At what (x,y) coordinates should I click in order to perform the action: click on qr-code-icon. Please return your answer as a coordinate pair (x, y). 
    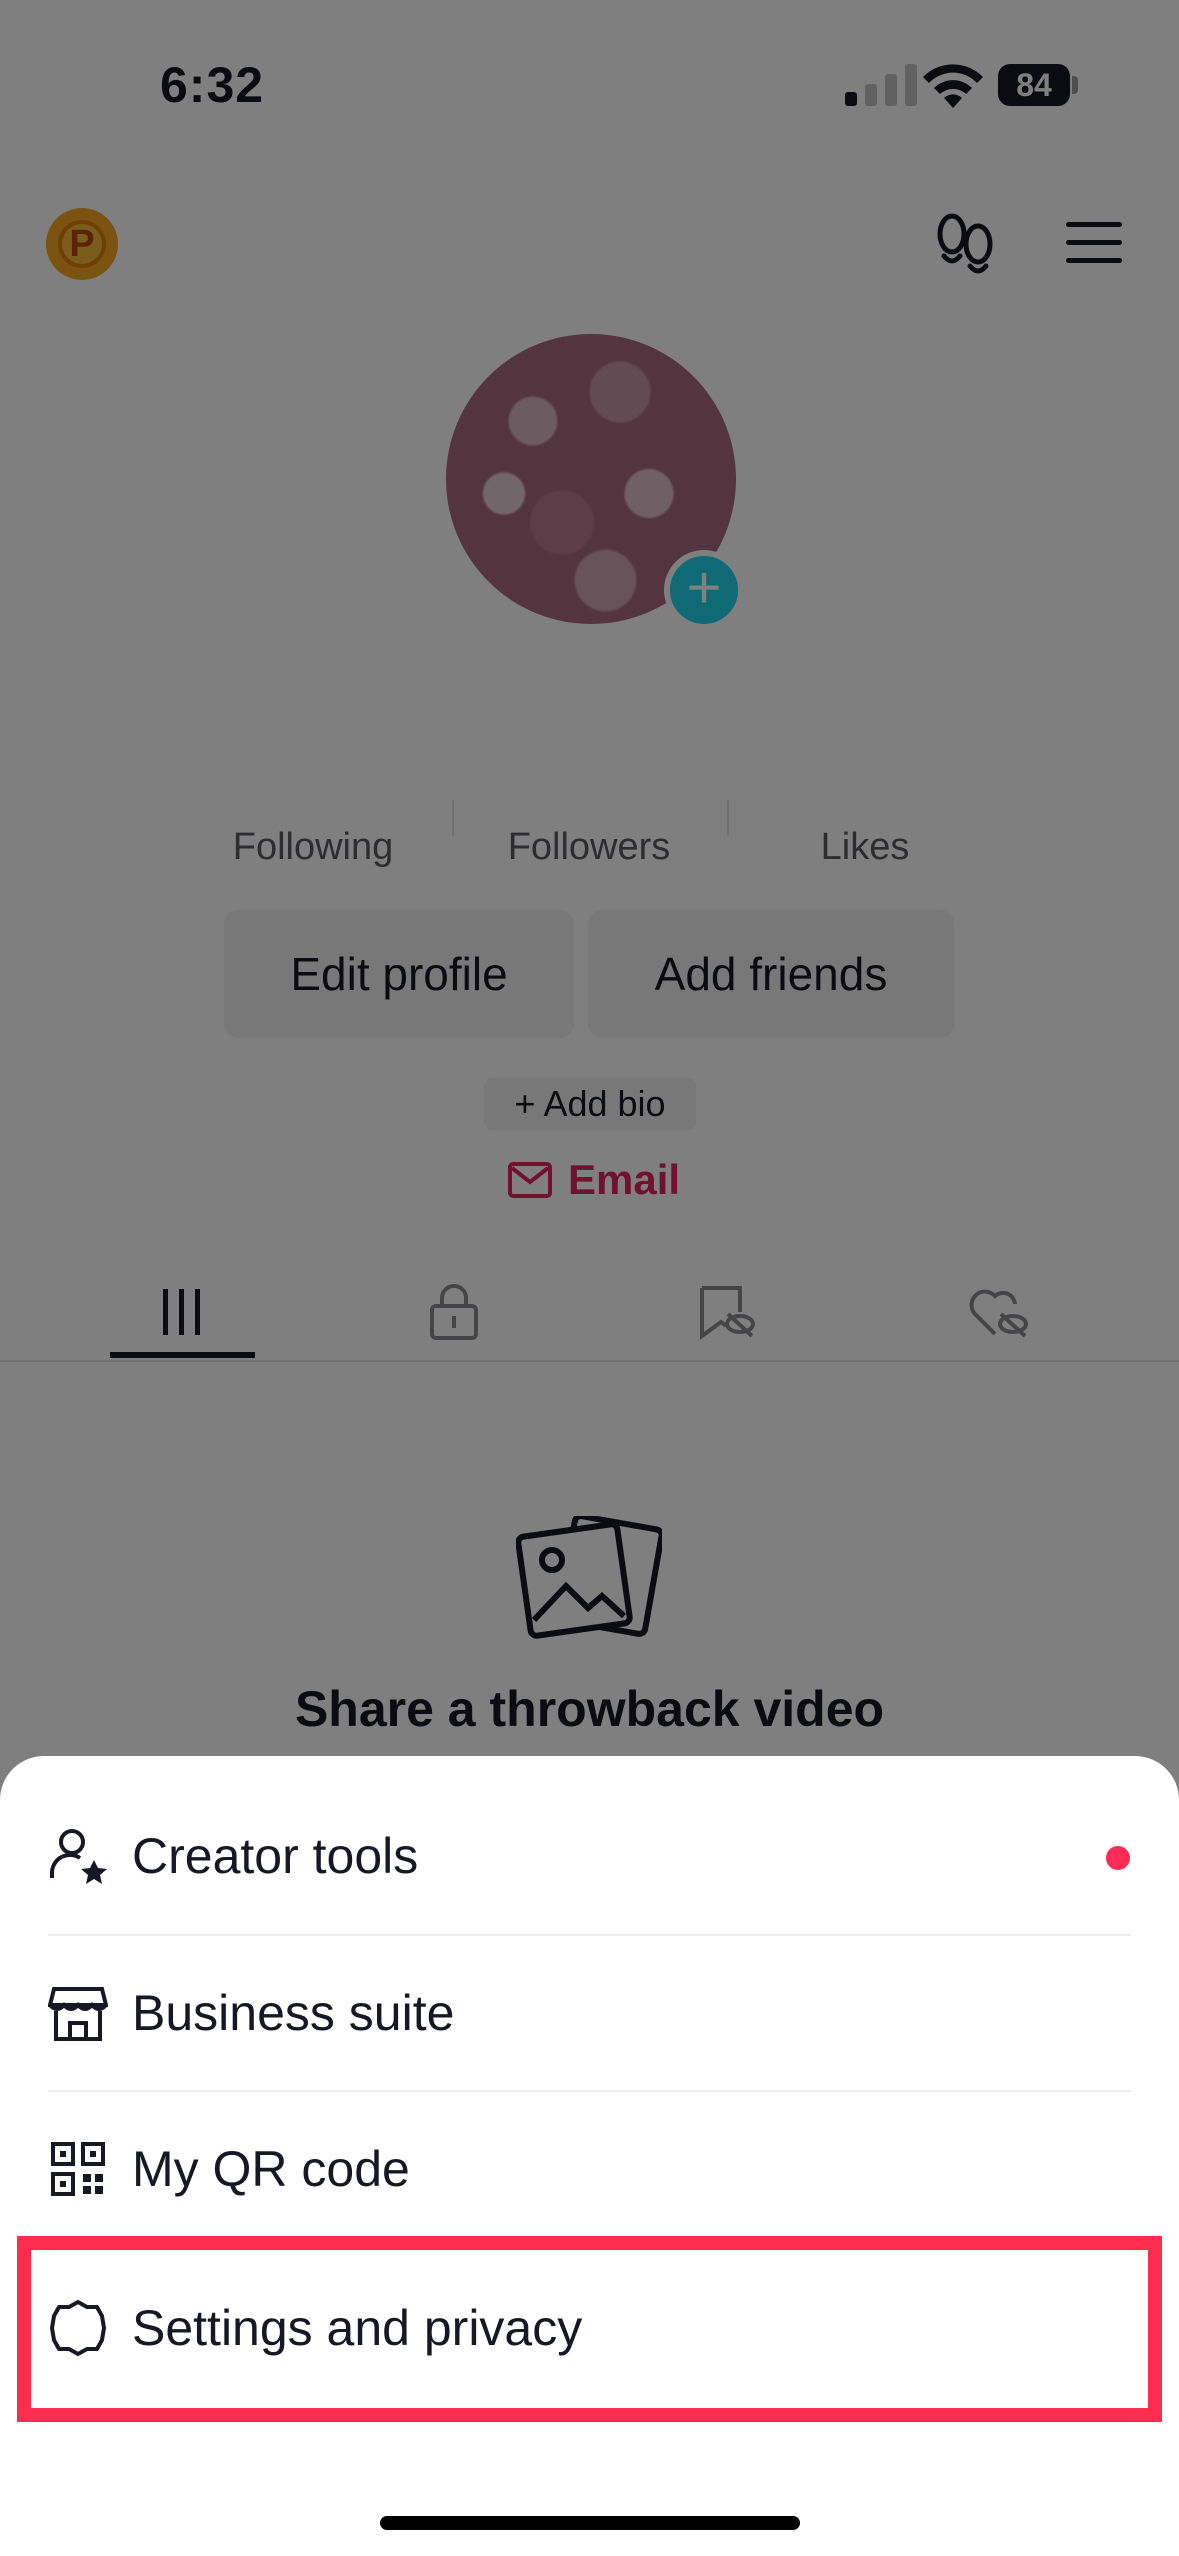
    Looking at the image, I should click on (78, 2169).